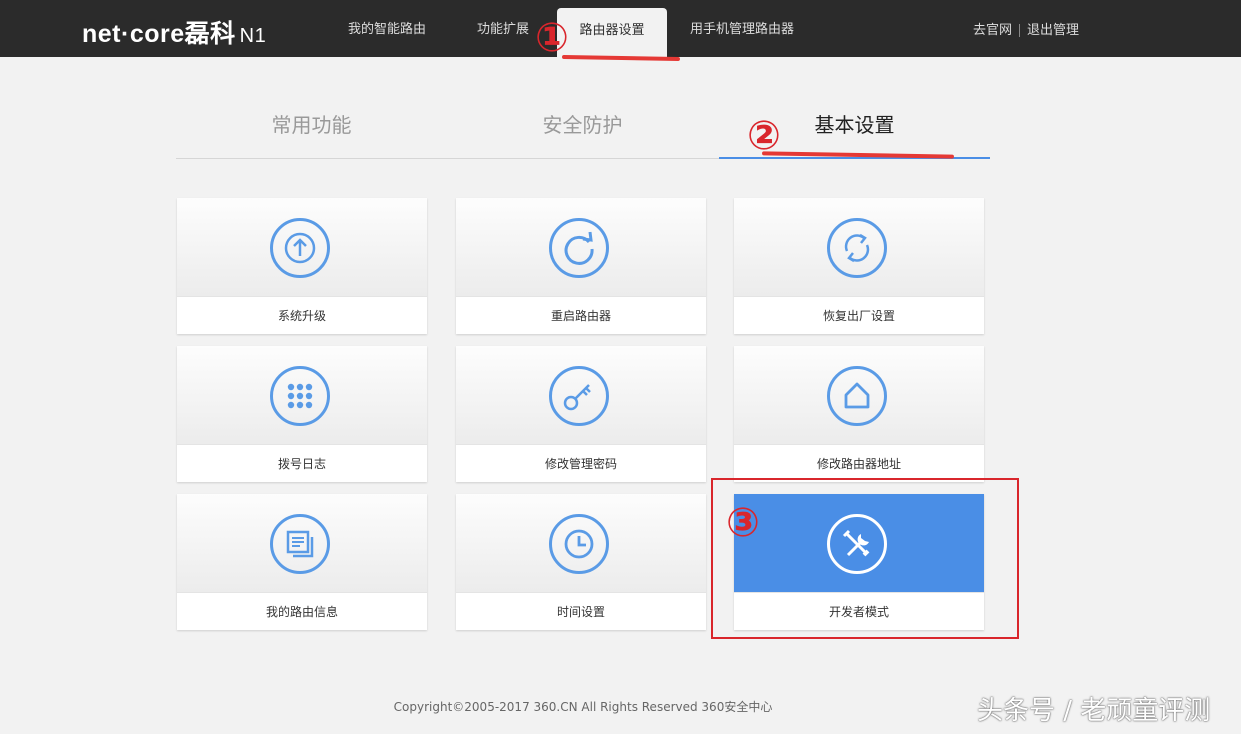 The width and height of the screenshot is (1241, 734). I want to click on home-icon, so click(857, 396).